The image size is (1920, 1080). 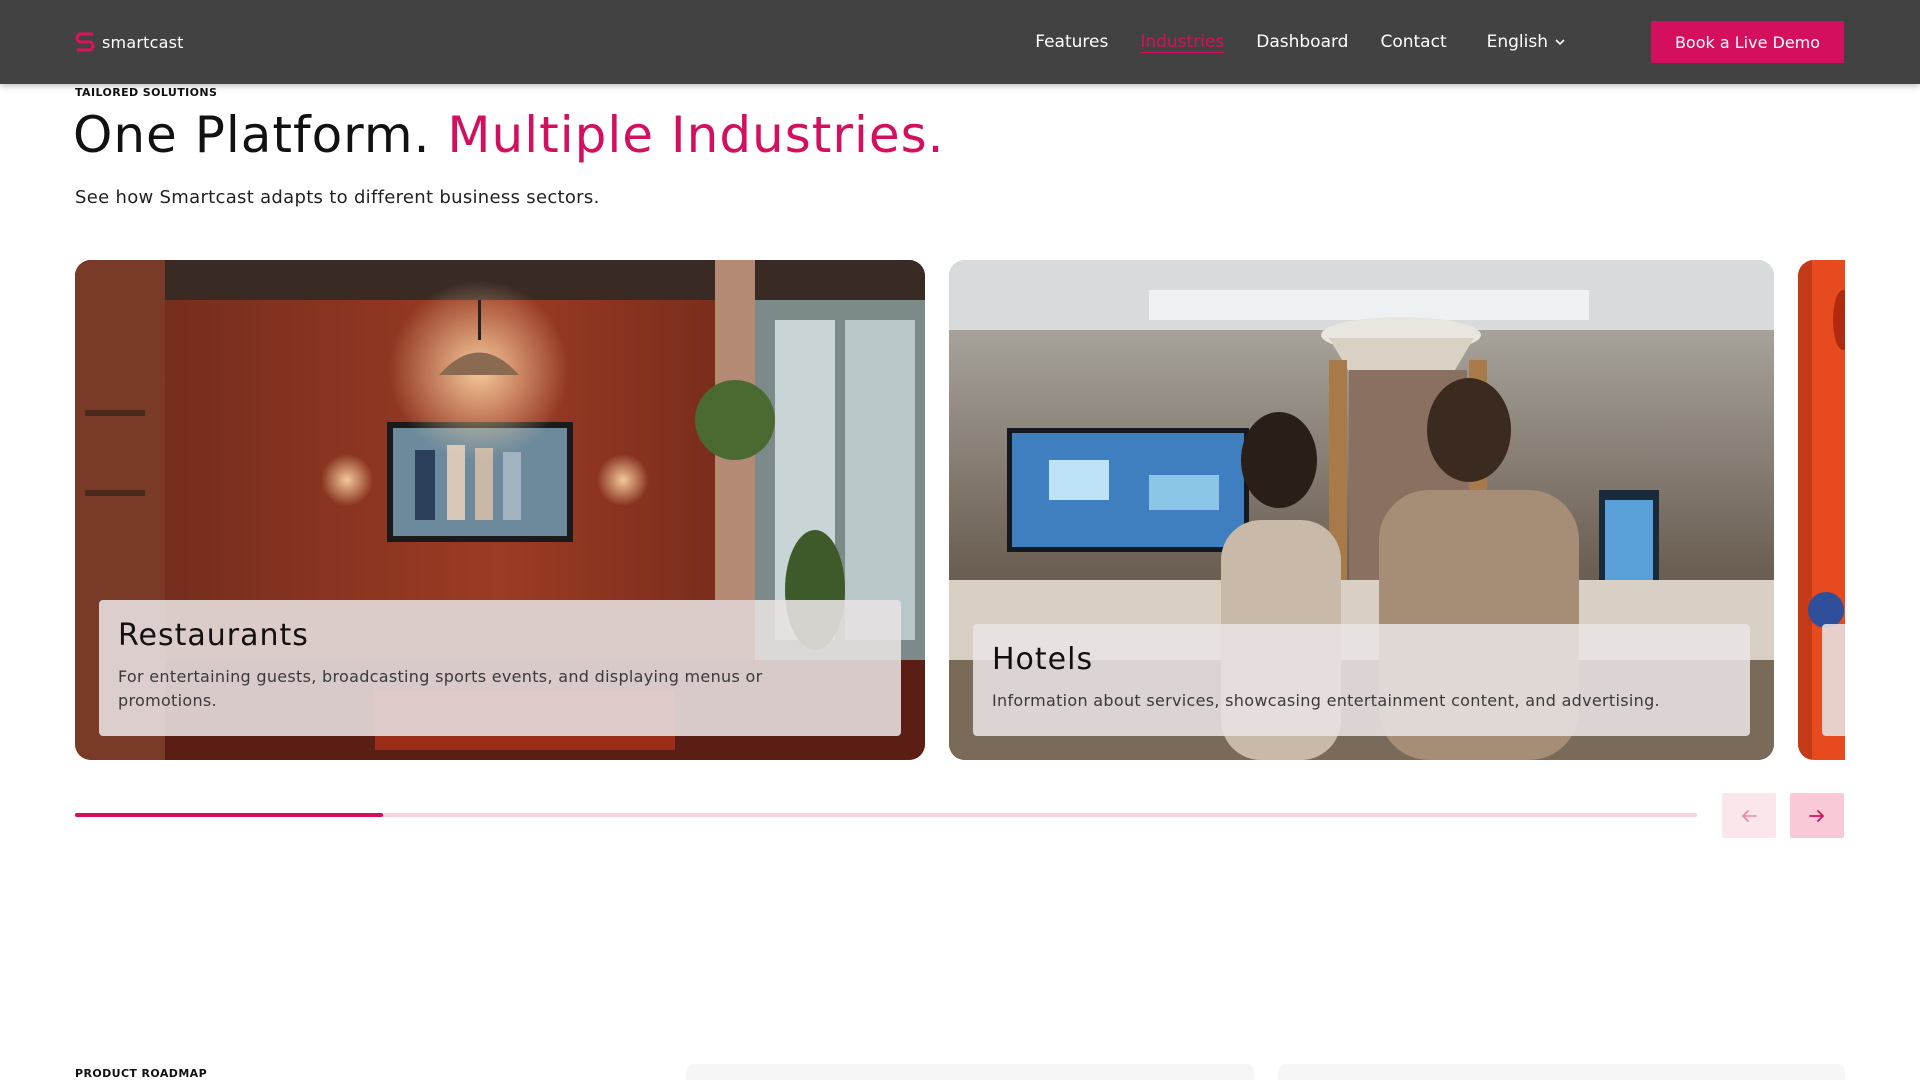 What do you see at coordinates (141, 1073) in the screenshot?
I see `roadmap-eyebrow: PRODUCT ROADMAP` at bounding box center [141, 1073].